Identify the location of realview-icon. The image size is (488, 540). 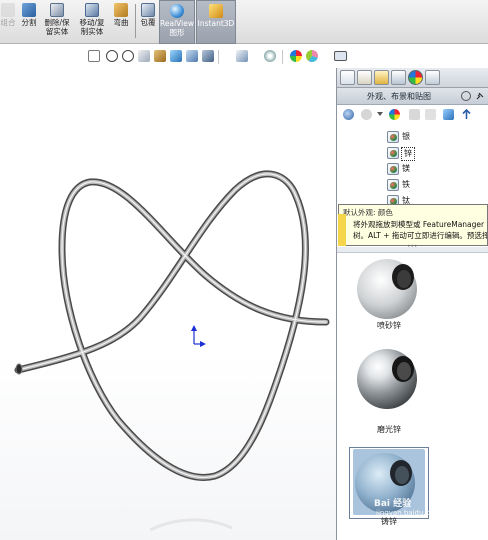
(177, 11).